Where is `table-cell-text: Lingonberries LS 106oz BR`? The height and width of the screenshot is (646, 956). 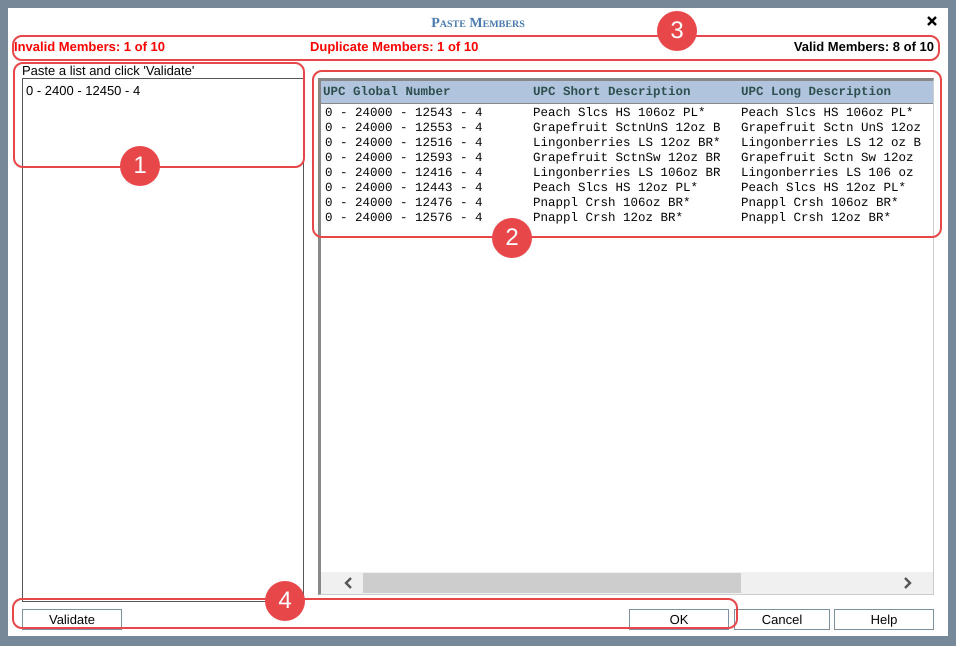
table-cell-text: Lingonberries LS 106oz BR is located at coordinates (627, 173).